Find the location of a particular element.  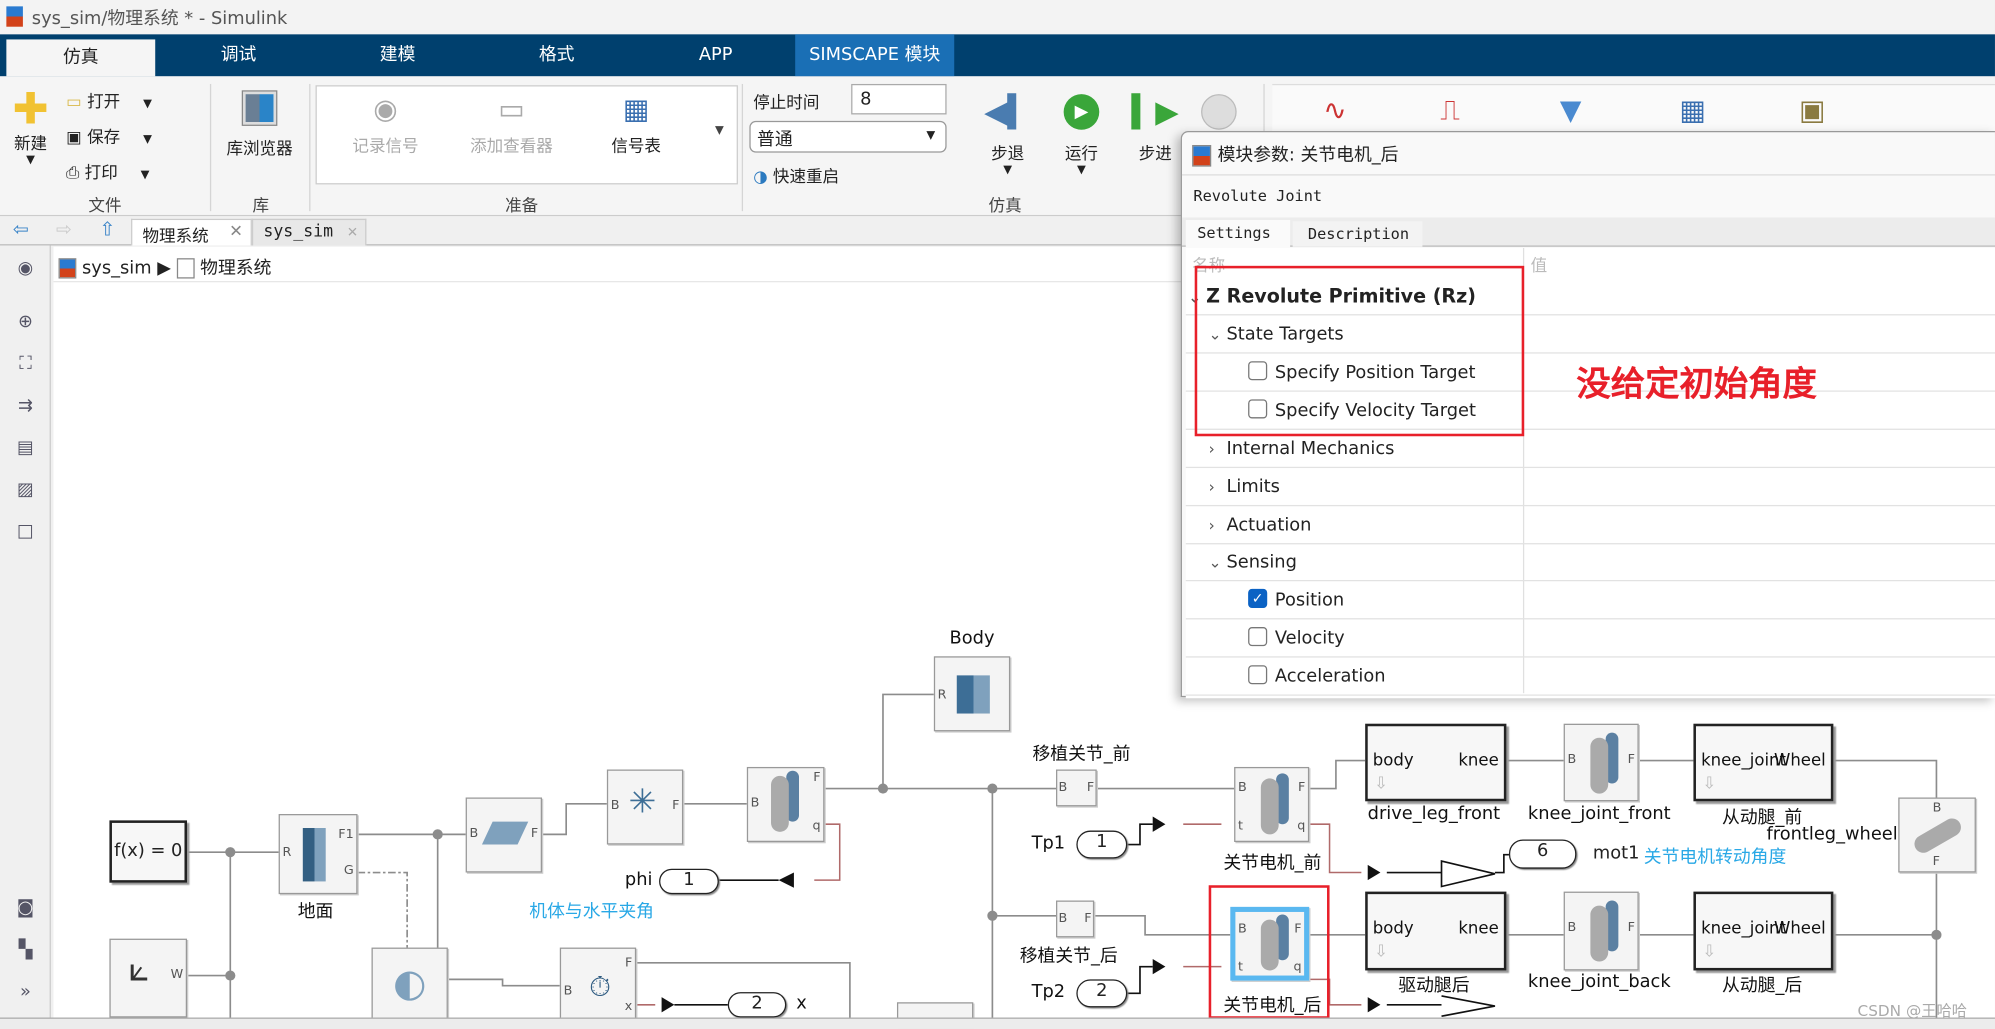

knee-front-label: knee_joint_front is located at coordinates (1599, 814).